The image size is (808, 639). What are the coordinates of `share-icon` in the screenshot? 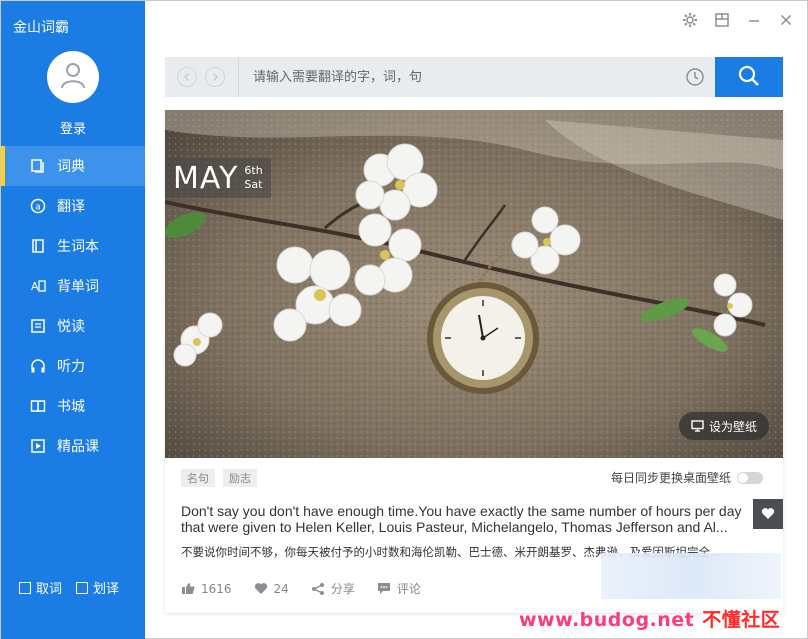 It's located at (318, 589).